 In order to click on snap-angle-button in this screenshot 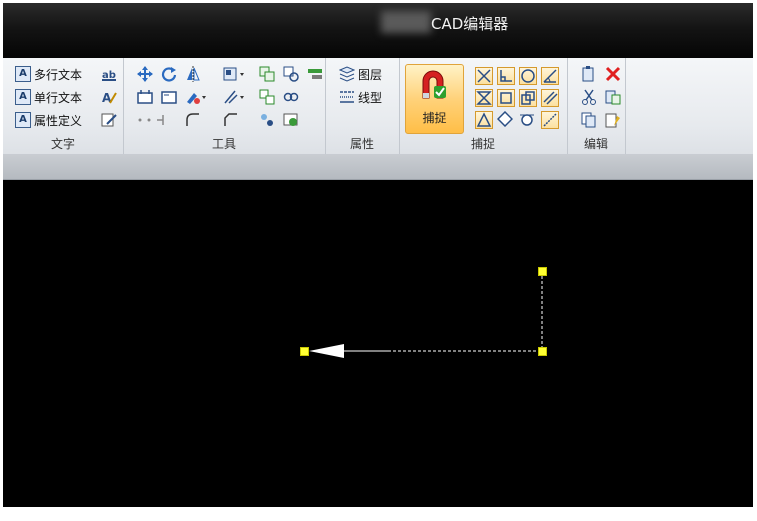, I will do `click(550, 76)`.